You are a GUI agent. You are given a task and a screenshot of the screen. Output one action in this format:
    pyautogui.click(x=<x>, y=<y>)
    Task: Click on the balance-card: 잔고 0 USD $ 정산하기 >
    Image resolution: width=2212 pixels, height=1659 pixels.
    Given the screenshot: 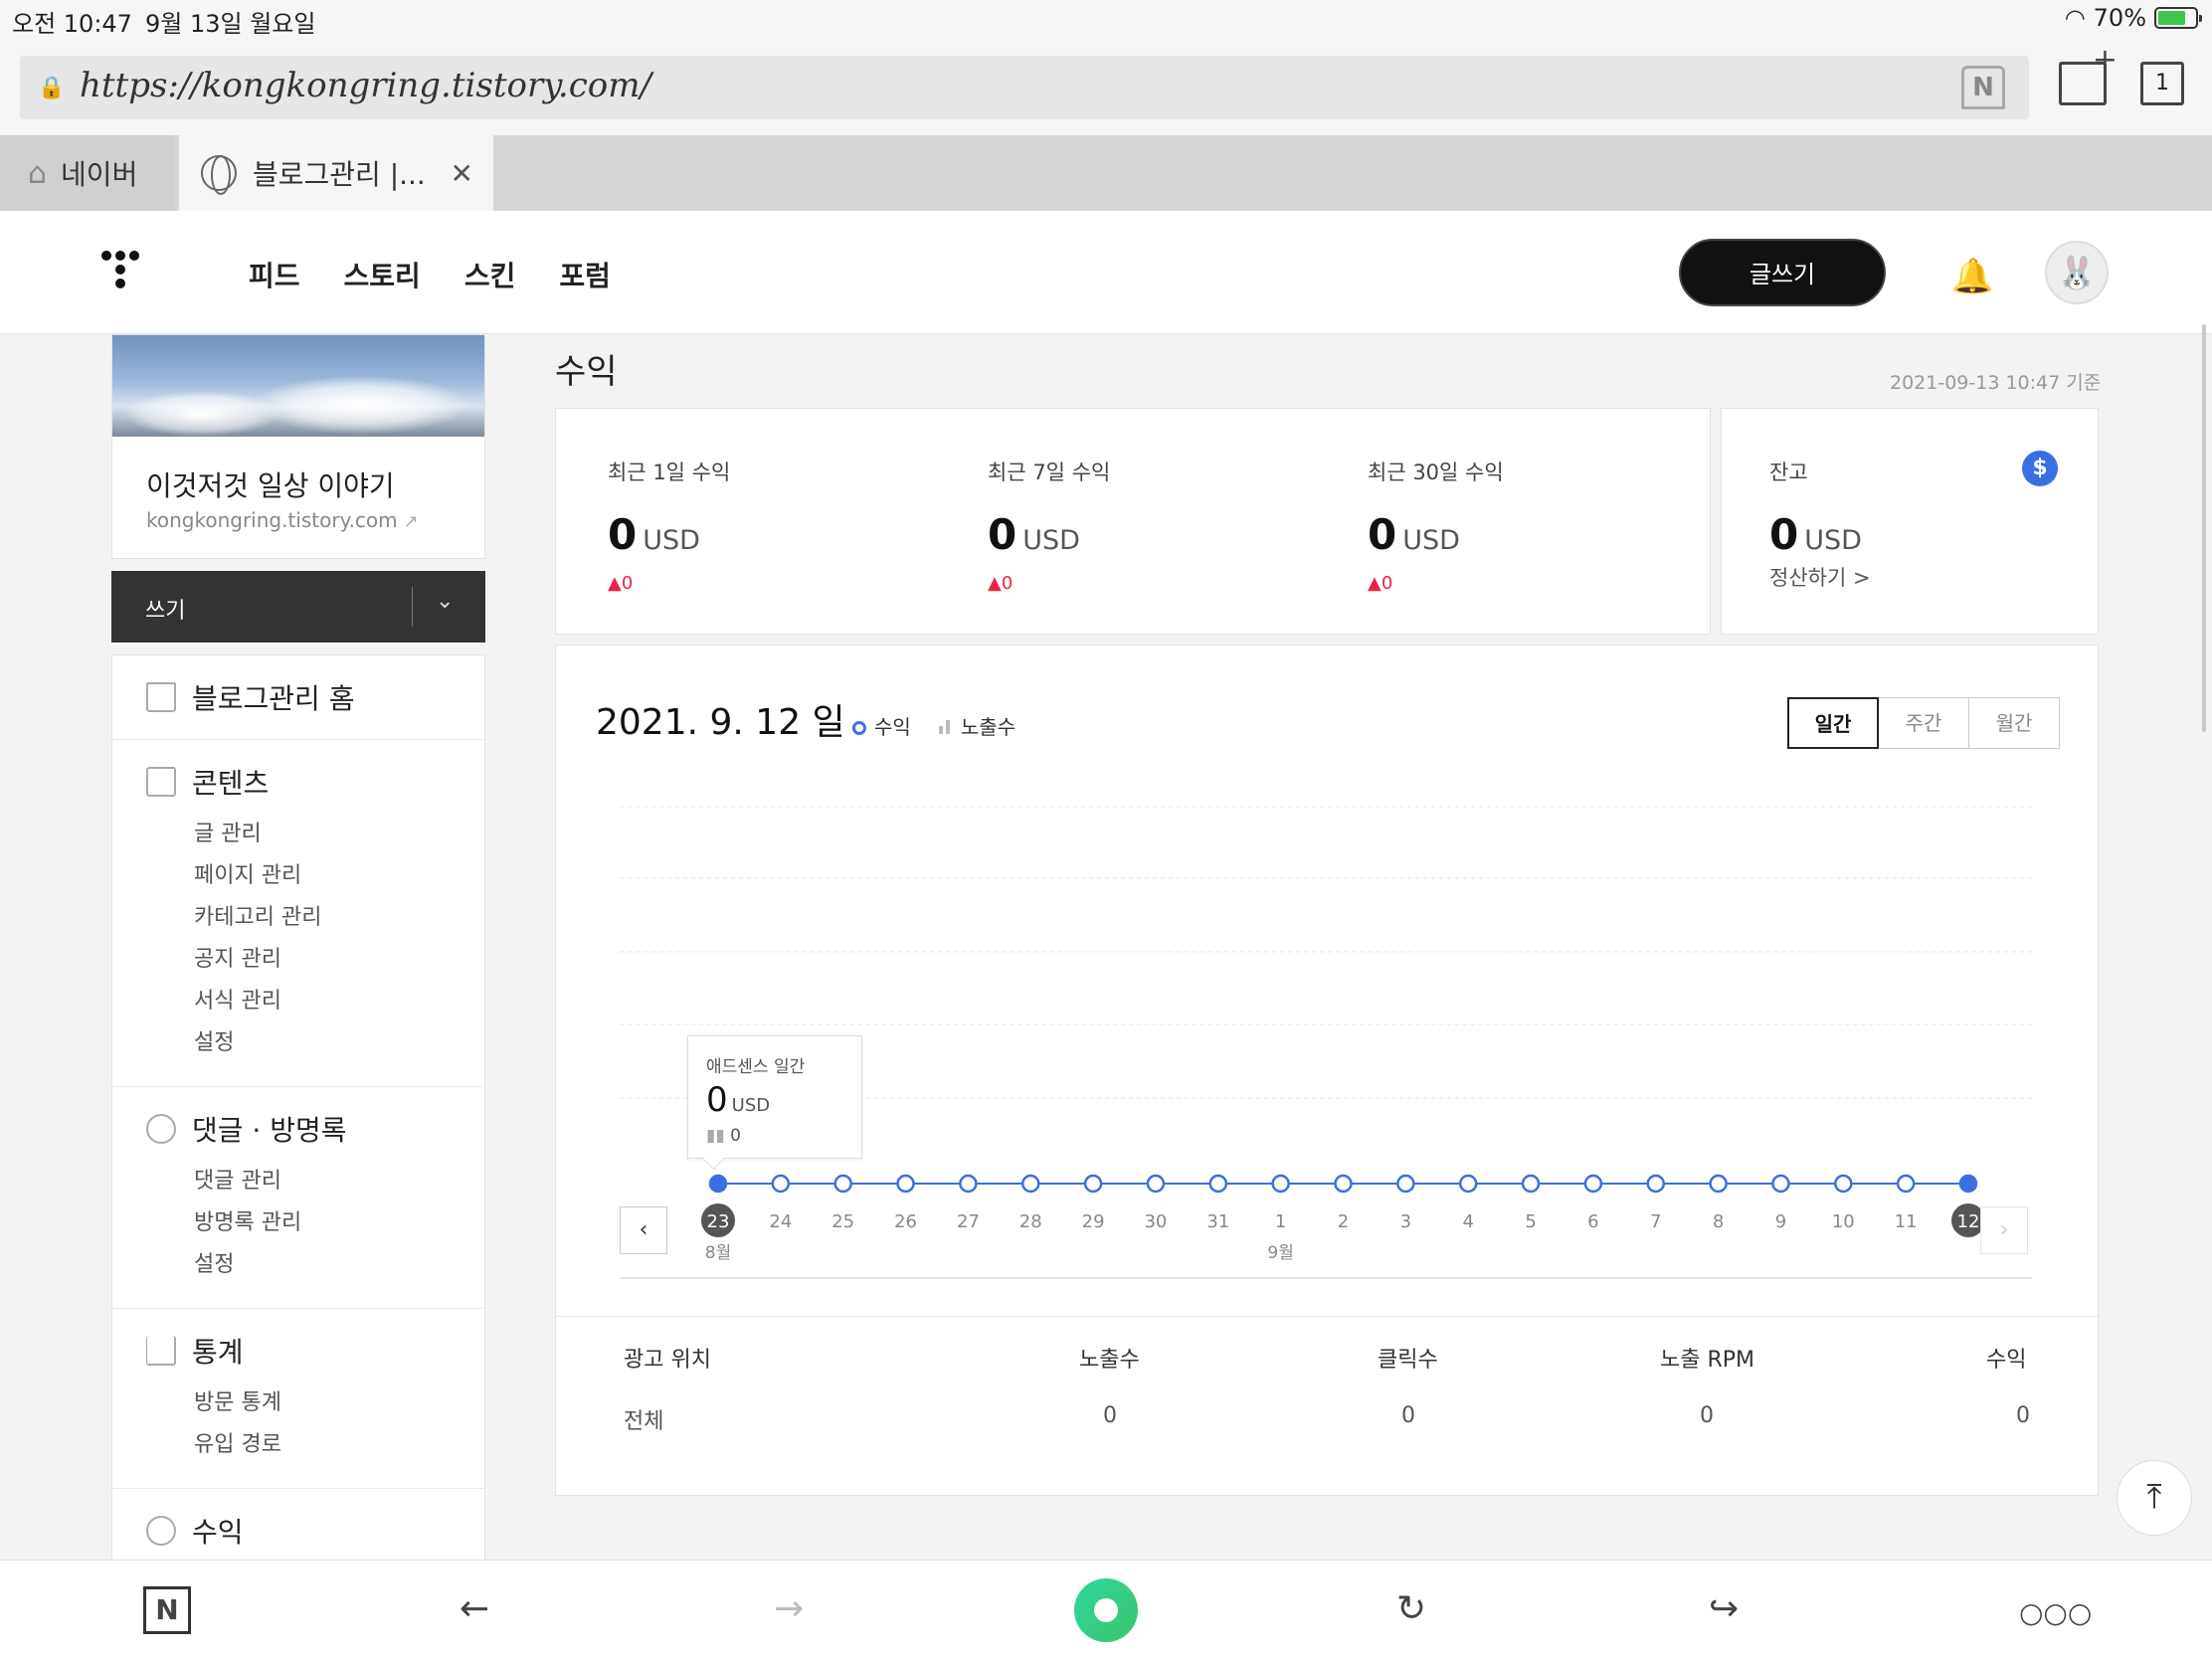 What is the action you would take?
    pyautogui.click(x=1910, y=521)
    